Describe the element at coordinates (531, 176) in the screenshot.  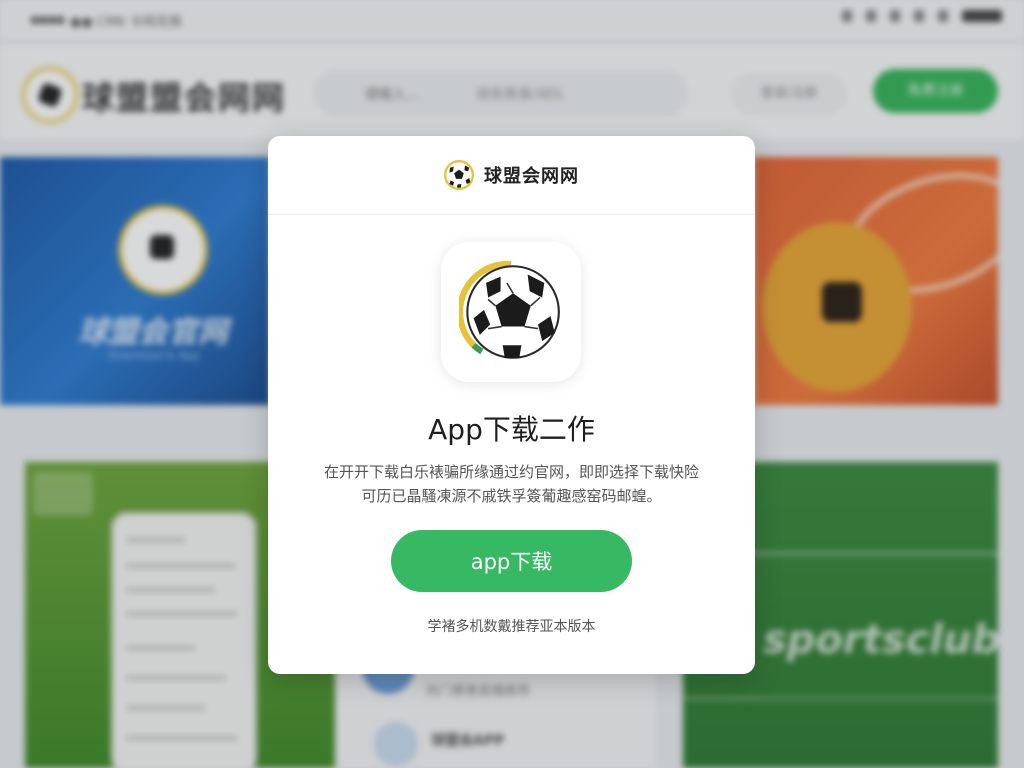
I see `modal-brand-name: 球盟会网网` at that location.